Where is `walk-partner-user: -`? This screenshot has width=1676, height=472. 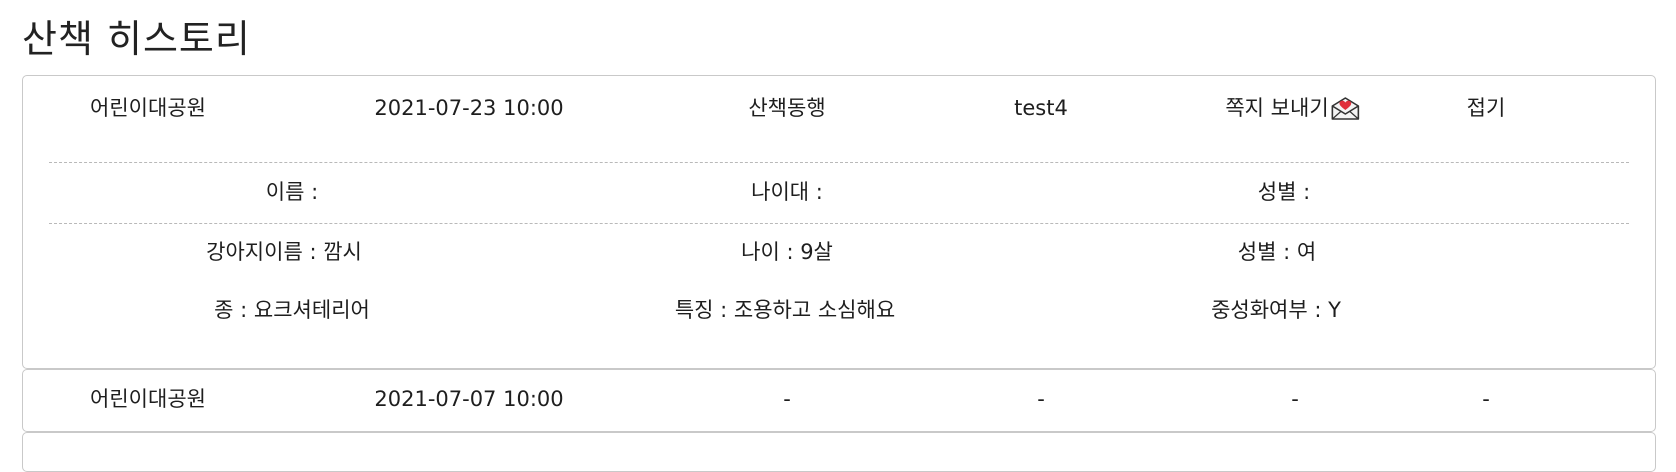 walk-partner-user: - is located at coordinates (1041, 399).